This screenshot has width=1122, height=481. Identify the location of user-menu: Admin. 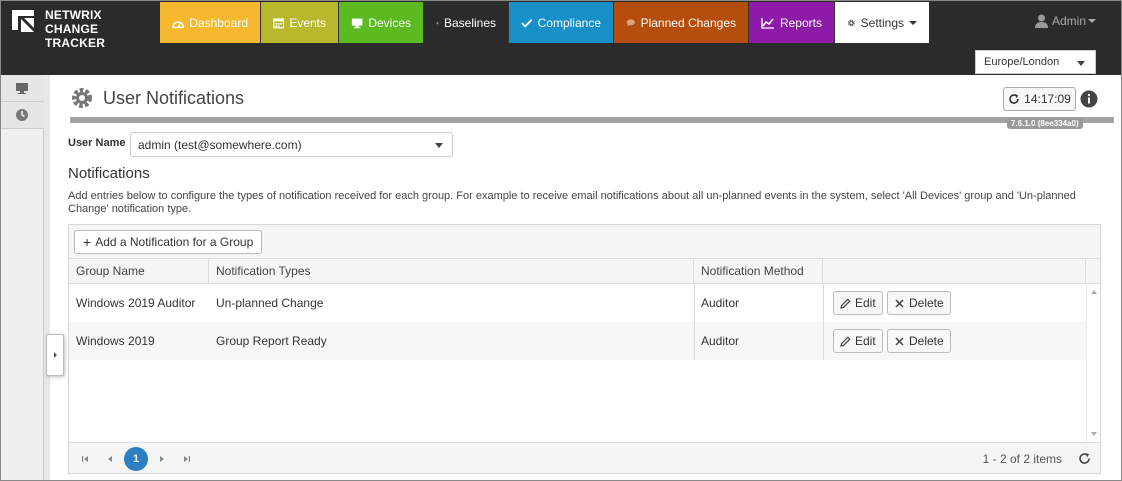
(1065, 21).